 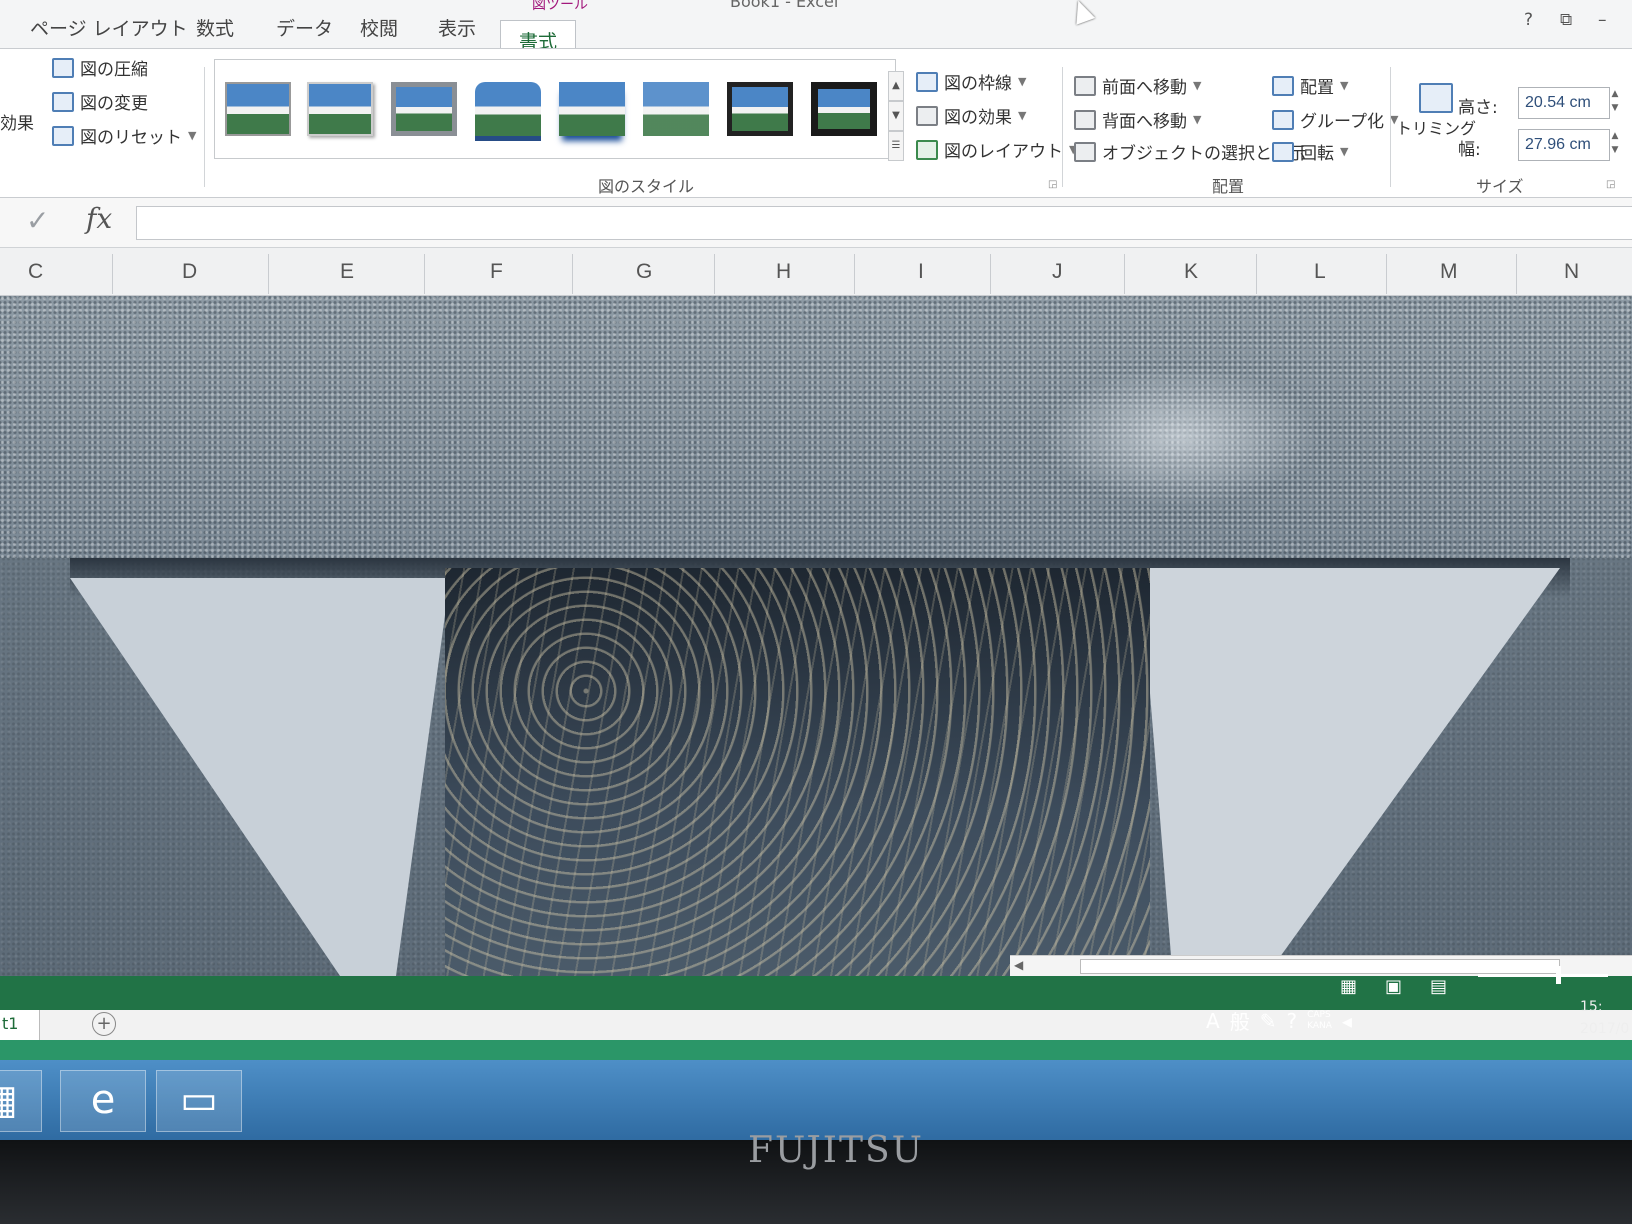 I want to click on picture-effects-label: 図の効果, so click(x=978, y=118).